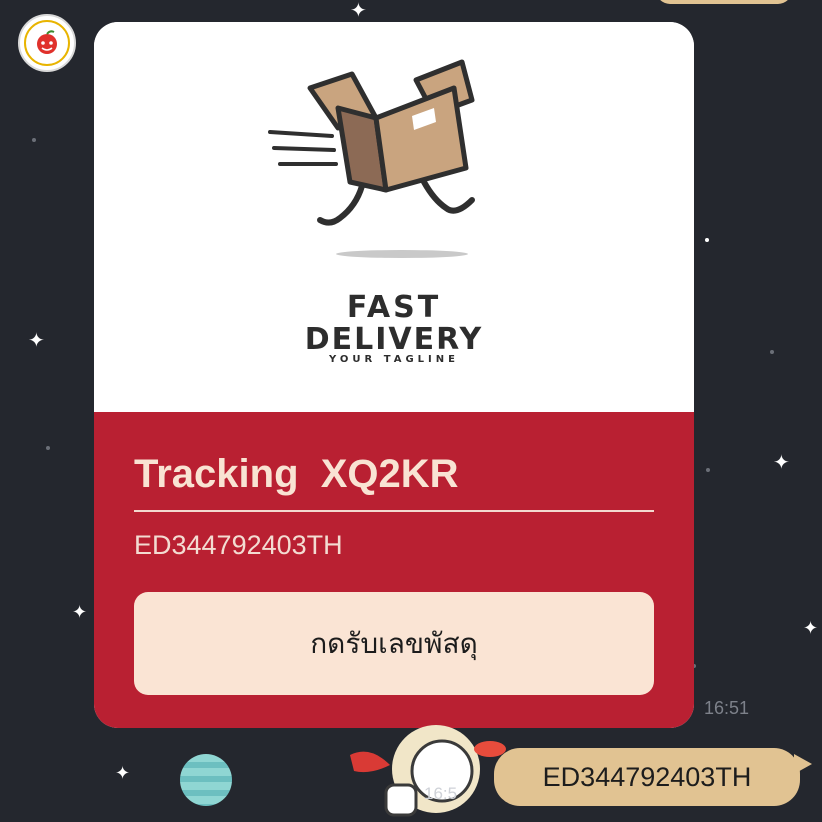 Image resolution: width=822 pixels, height=822 pixels. I want to click on card-title: Tracking XQ2KR, so click(296, 474).